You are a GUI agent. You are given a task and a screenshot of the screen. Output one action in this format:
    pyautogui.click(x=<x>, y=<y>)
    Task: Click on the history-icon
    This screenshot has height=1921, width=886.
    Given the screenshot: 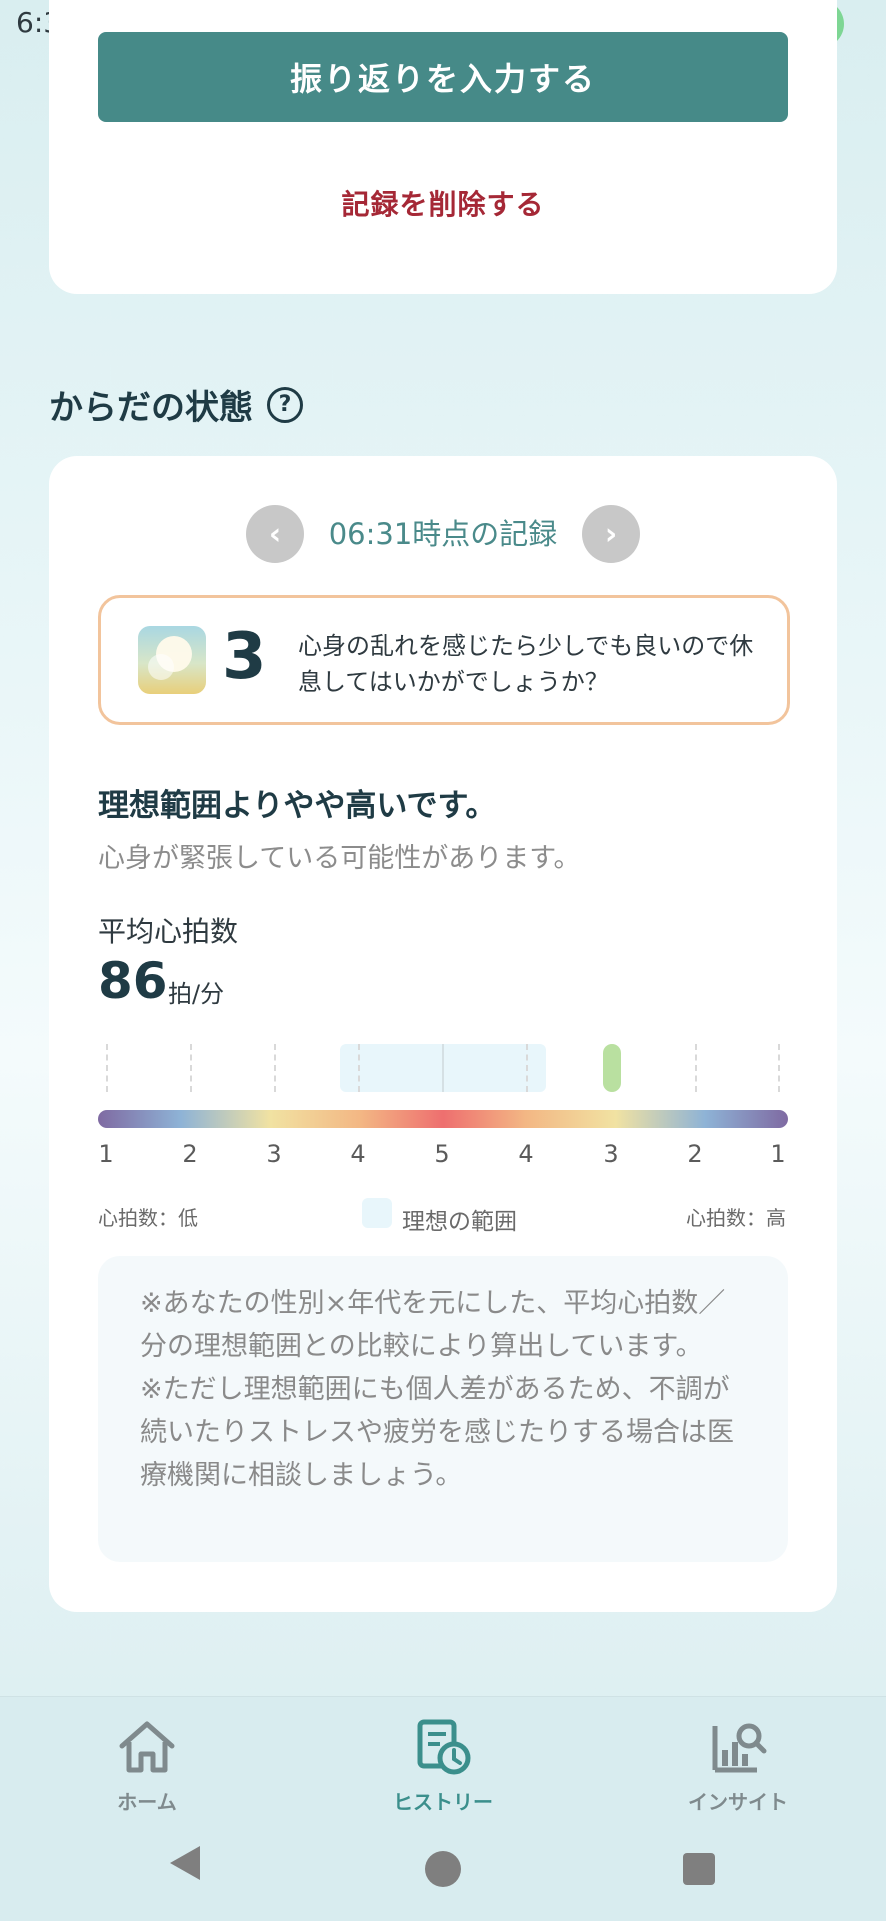 What is the action you would take?
    pyautogui.click(x=444, y=1747)
    